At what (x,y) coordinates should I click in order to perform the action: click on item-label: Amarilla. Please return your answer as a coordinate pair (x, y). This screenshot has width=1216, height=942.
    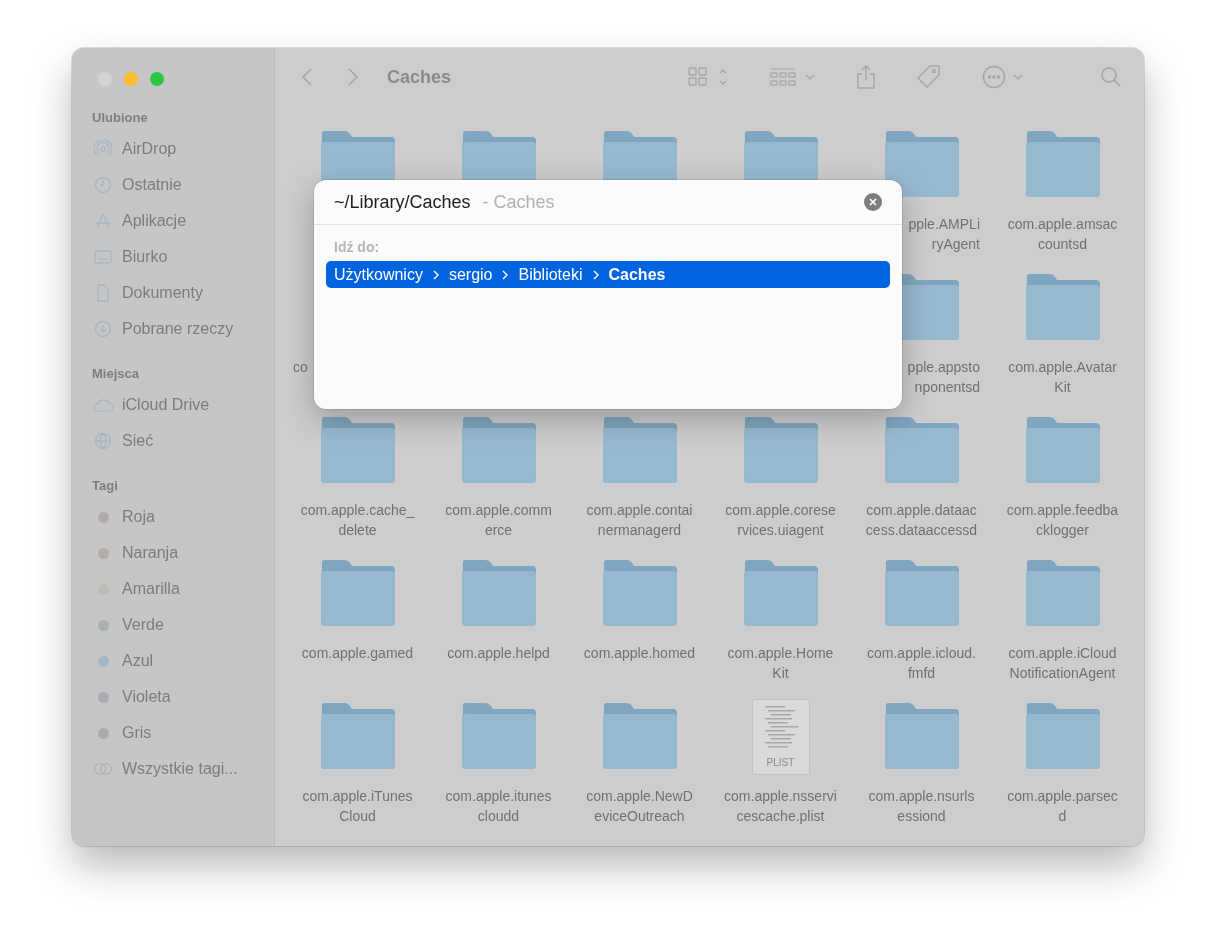
    Looking at the image, I should click on (151, 589).